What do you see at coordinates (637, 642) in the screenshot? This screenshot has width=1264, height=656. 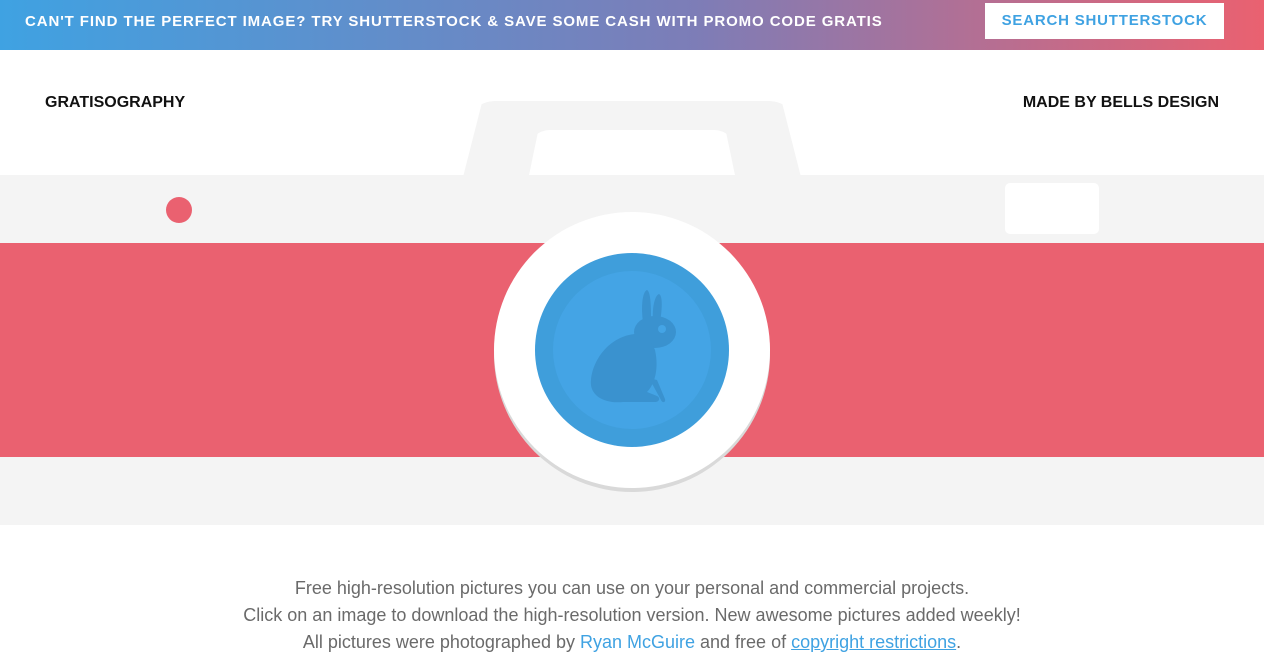 I see `author-link: Ryan McGuire` at bounding box center [637, 642].